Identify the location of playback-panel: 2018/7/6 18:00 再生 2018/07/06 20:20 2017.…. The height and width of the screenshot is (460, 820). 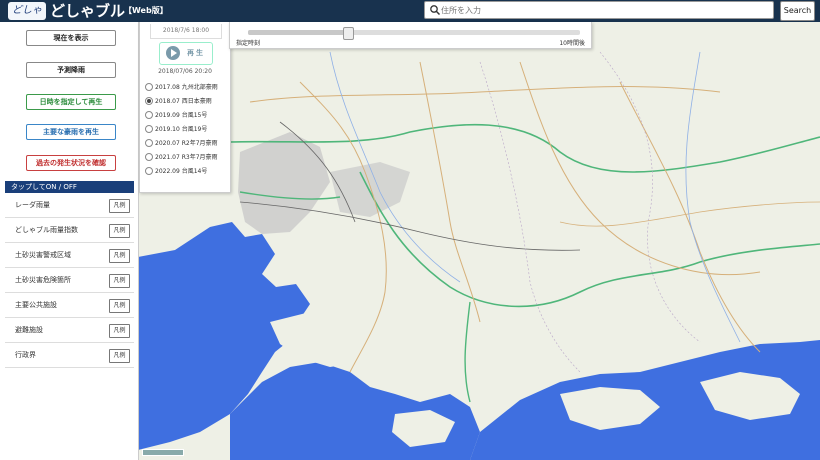
(185, 107).